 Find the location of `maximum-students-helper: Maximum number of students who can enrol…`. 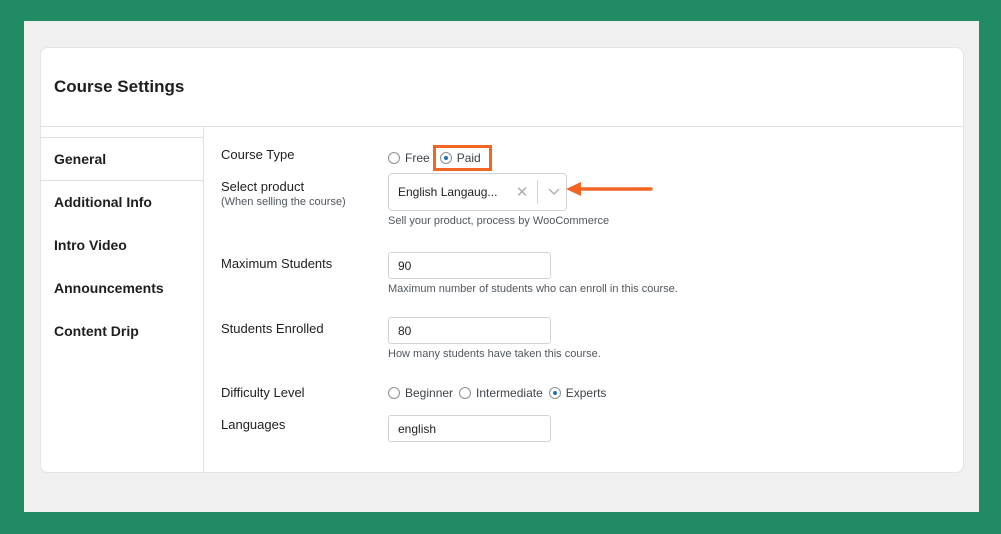

maximum-students-helper: Maximum number of students who can enrol… is located at coordinates (533, 289).